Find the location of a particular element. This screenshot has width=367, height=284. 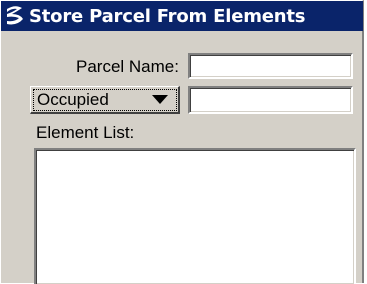

status-value-field is located at coordinates (270, 100).